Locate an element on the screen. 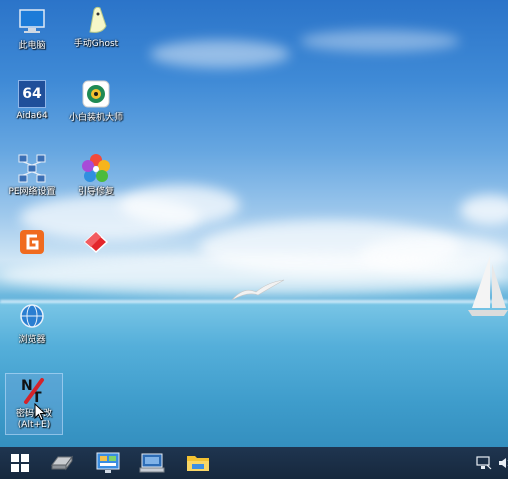 Image resolution: width=508 pixels, height=479 pixels. installer-icon is located at coordinates (96, 94).